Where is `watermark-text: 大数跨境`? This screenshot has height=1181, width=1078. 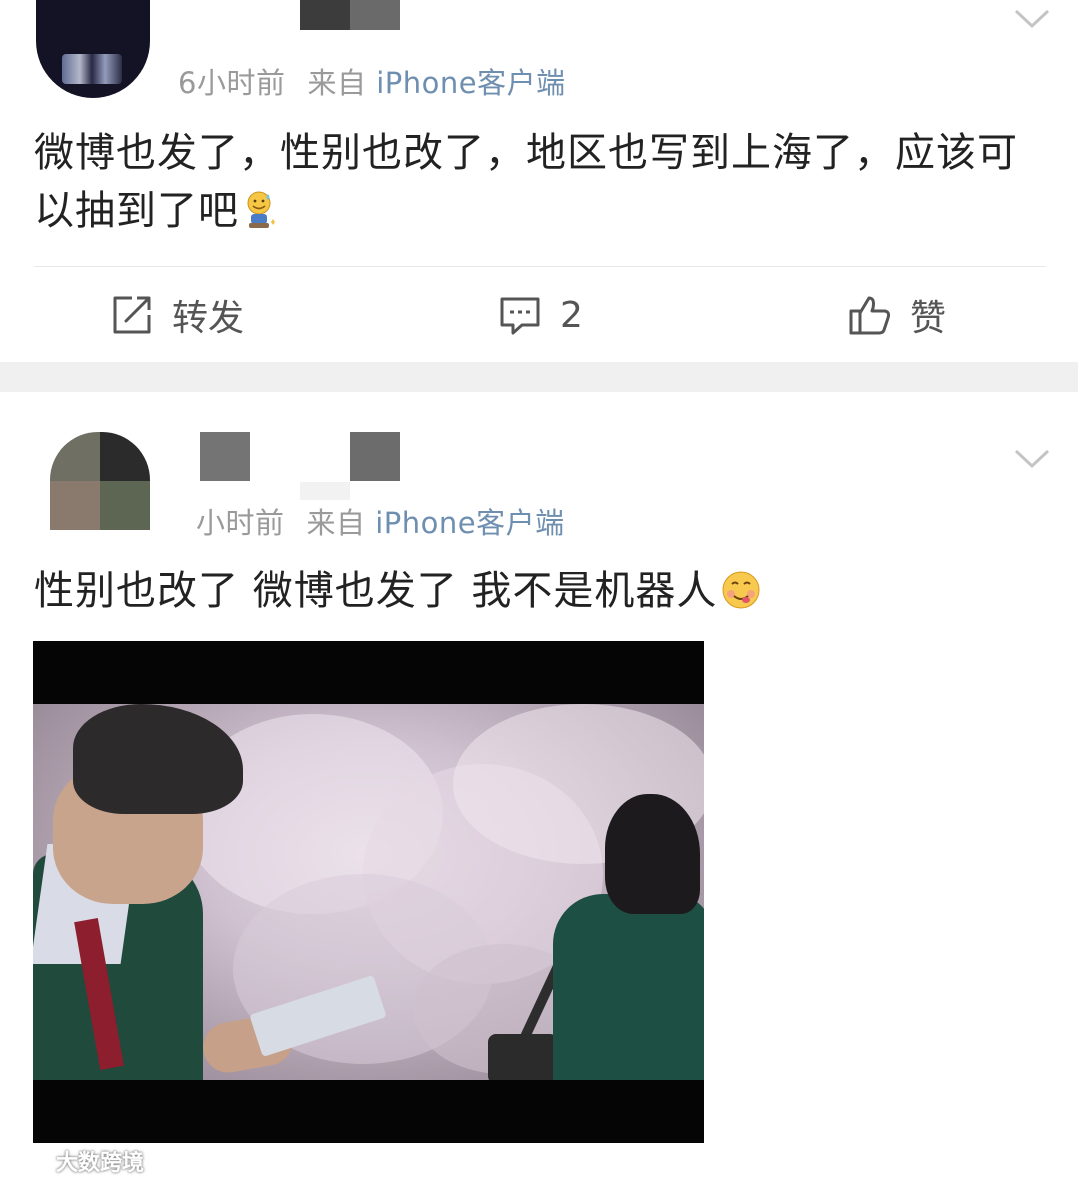 watermark-text: 大数跨境 is located at coordinates (100, 1163).